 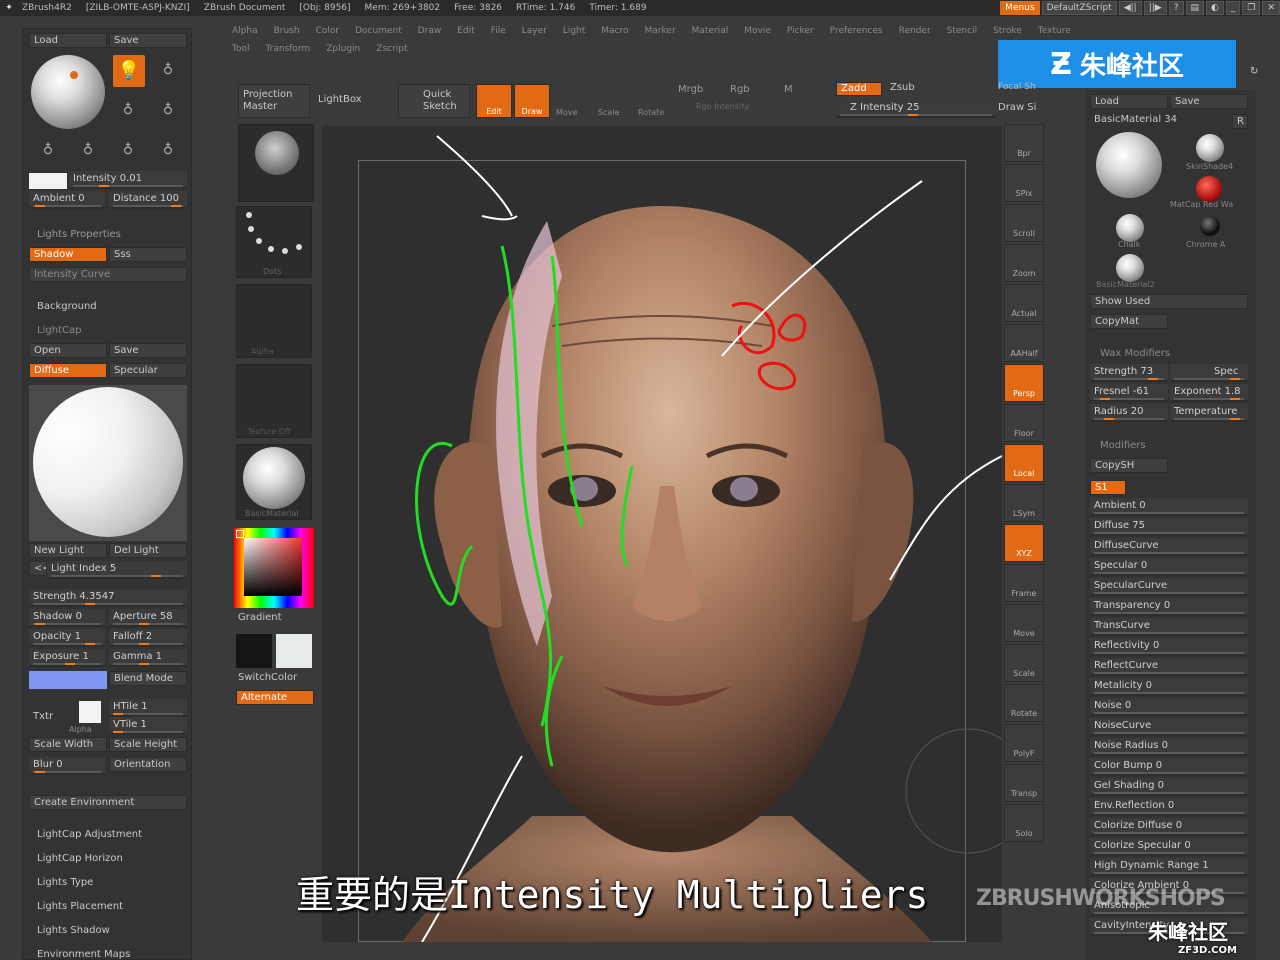 What do you see at coordinates (378, 31) in the screenshot?
I see `menu-item-document: Document` at bounding box center [378, 31].